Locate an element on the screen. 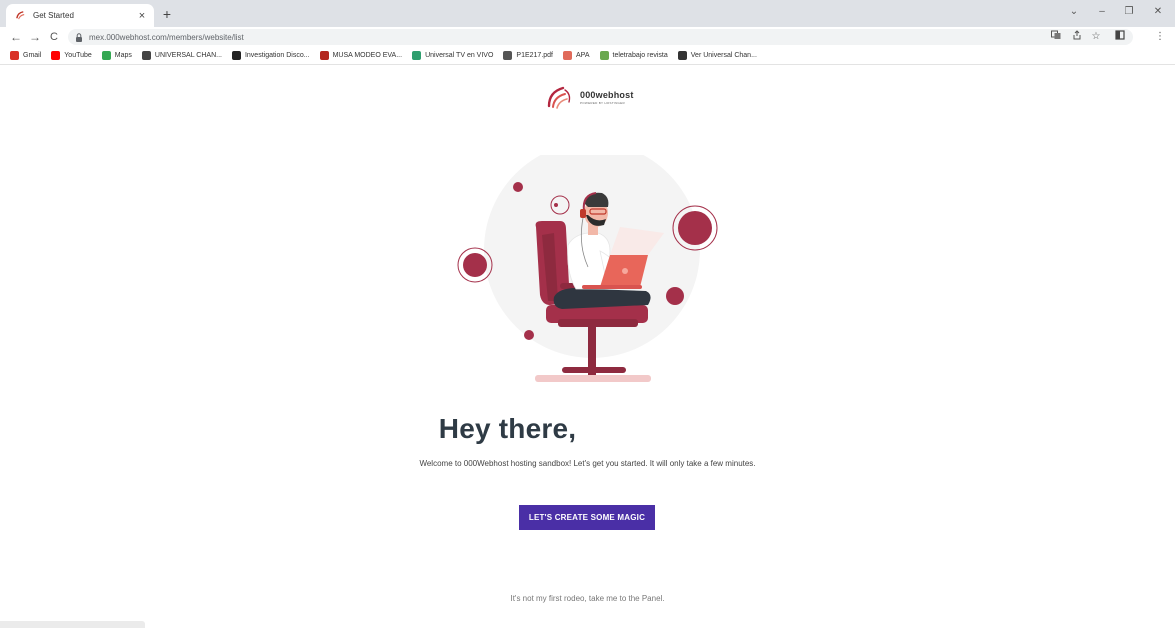 The height and width of the screenshot is (628, 1175). bookmark-label: P1E217.pdf is located at coordinates (534, 55).